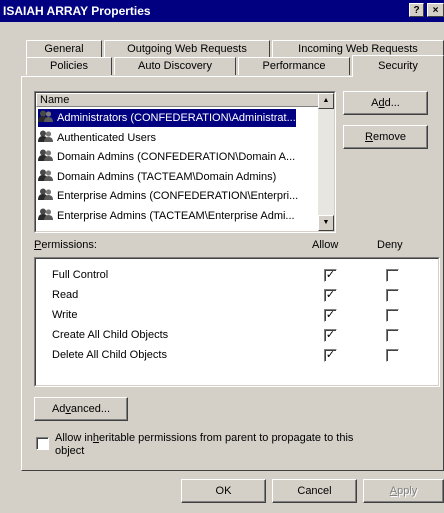 The width and height of the screenshot is (444, 513). Describe the element at coordinates (110, 335) in the screenshot. I see `permission-name: Create All Child Objects` at that location.